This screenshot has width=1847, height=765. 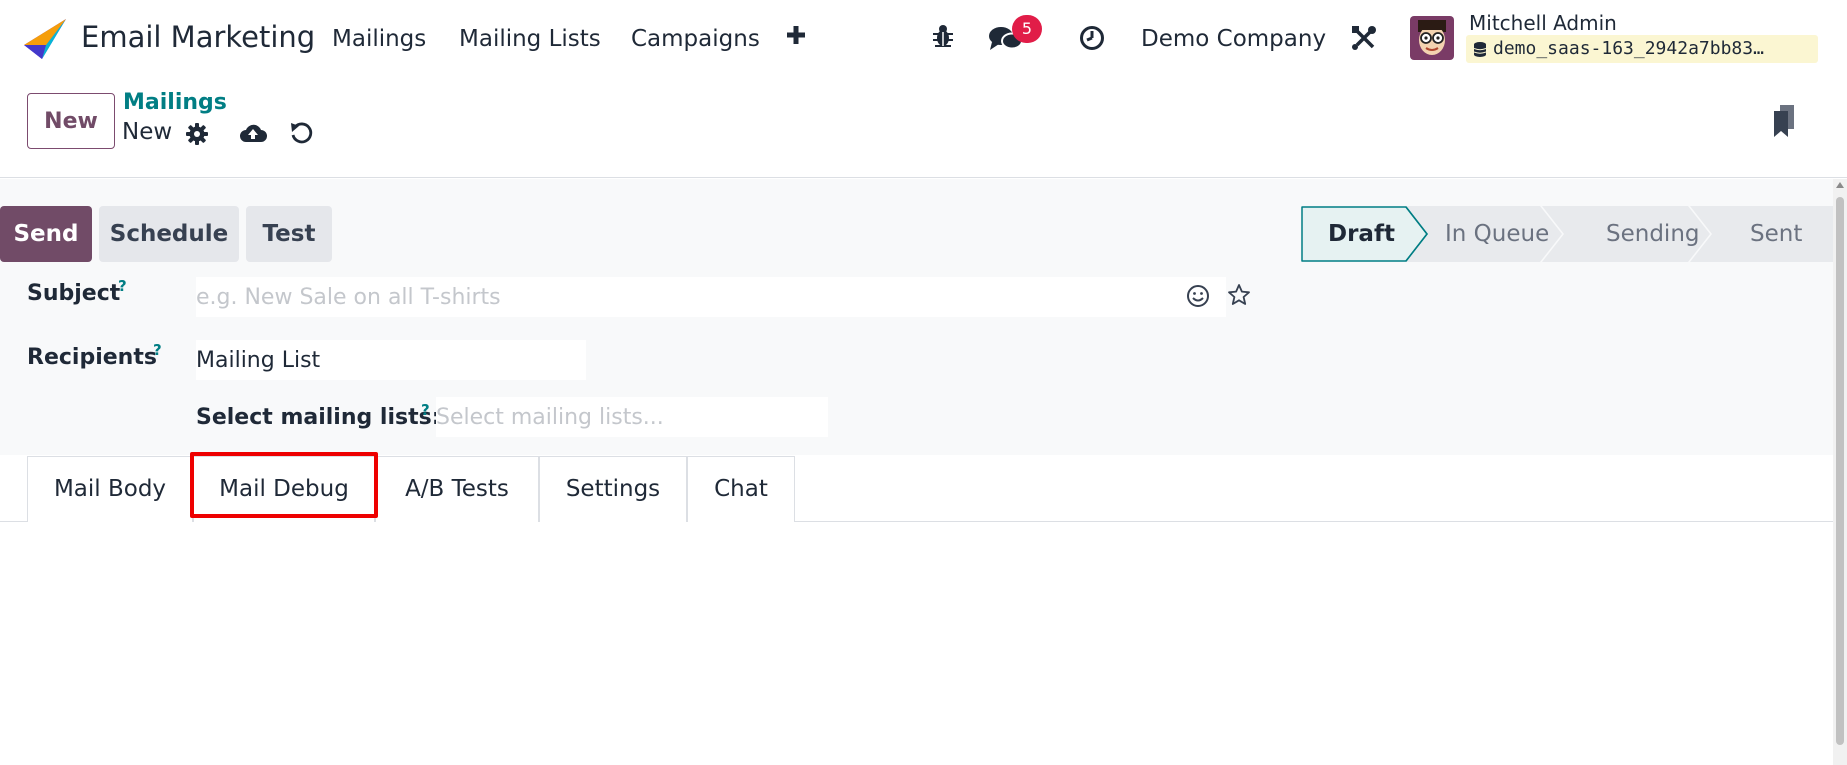 I want to click on plus-icon, so click(x=796, y=35).